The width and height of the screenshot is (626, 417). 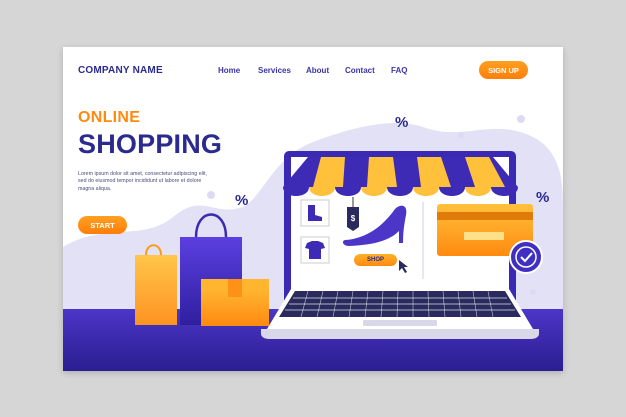 I want to click on awning-icon, so click(x=400, y=176).